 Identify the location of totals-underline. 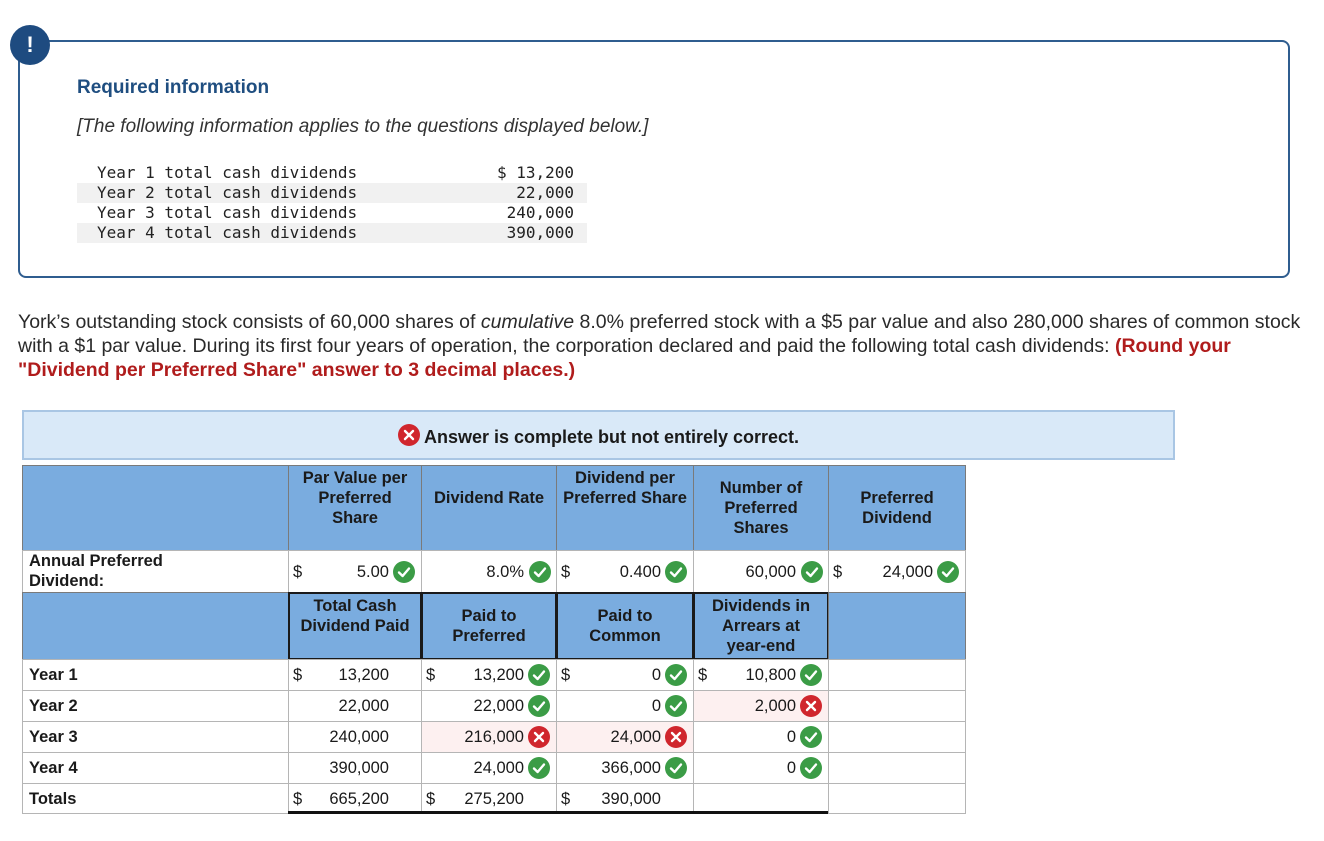
(558, 812).